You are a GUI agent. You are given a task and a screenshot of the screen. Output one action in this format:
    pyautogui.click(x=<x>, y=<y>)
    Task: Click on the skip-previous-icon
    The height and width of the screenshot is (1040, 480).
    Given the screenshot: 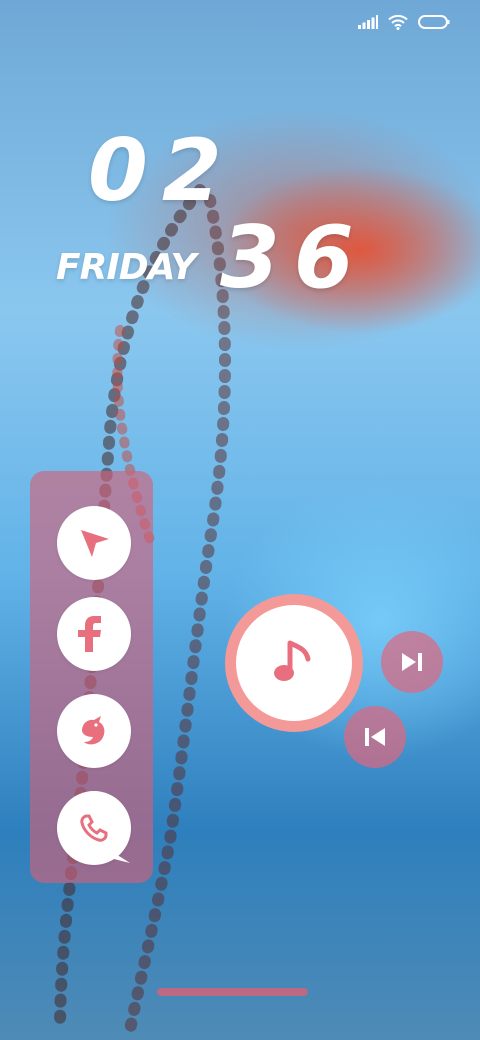 What is the action you would take?
    pyautogui.click(x=375, y=737)
    